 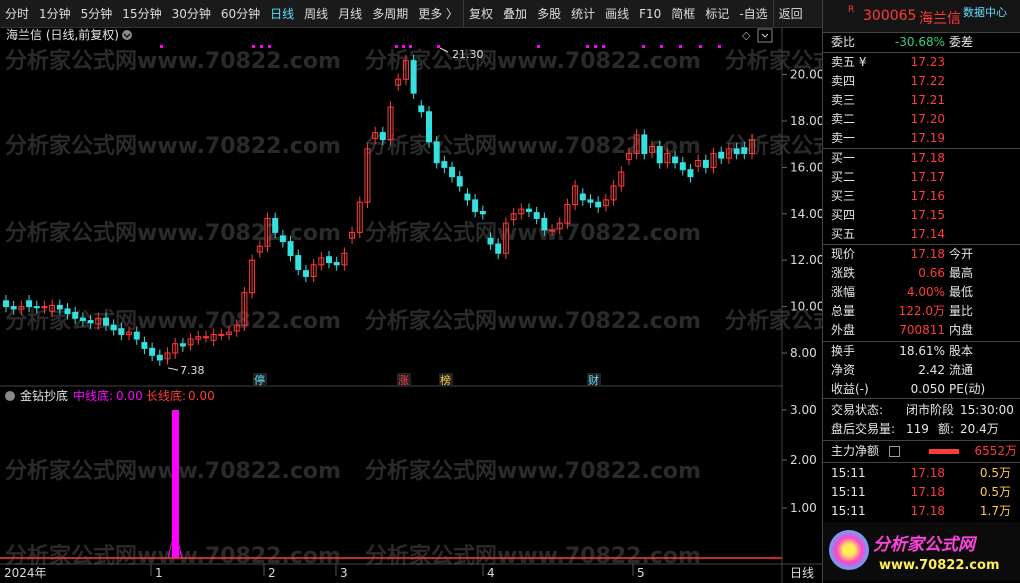 I want to click on row-value: 17.19, so click(x=927, y=138).